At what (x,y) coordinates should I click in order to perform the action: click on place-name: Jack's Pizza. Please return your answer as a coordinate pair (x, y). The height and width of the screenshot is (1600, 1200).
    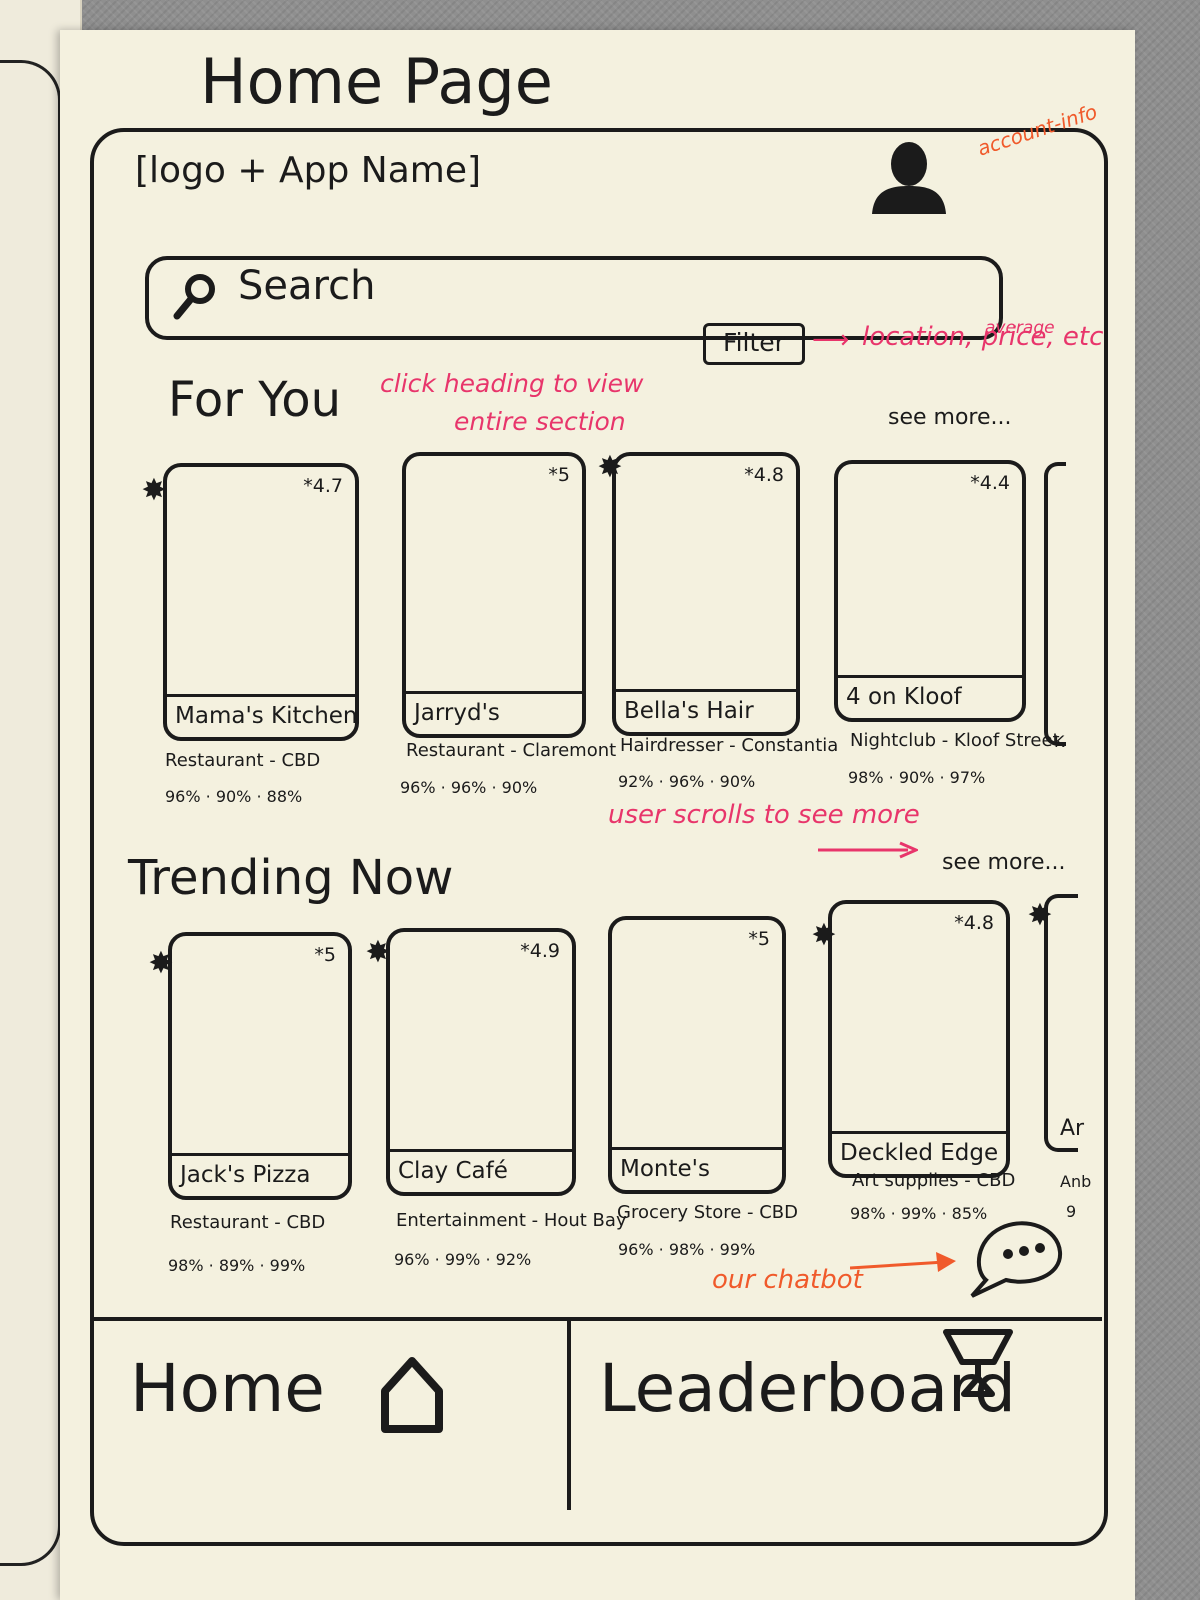
    Looking at the image, I should click on (260, 1174).